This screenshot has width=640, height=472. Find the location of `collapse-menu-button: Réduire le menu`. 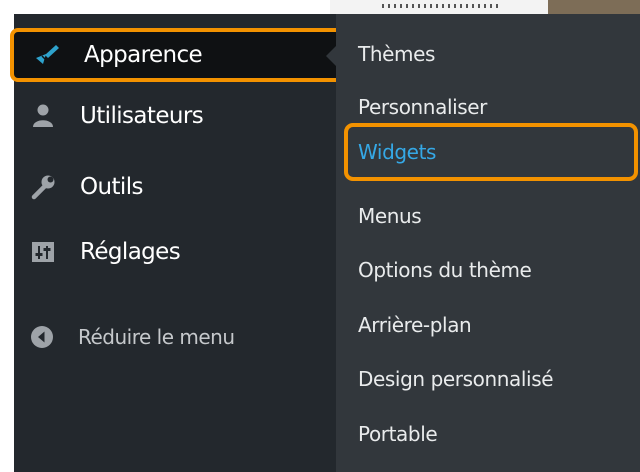

collapse-menu-button: Réduire le menu is located at coordinates (175, 337).